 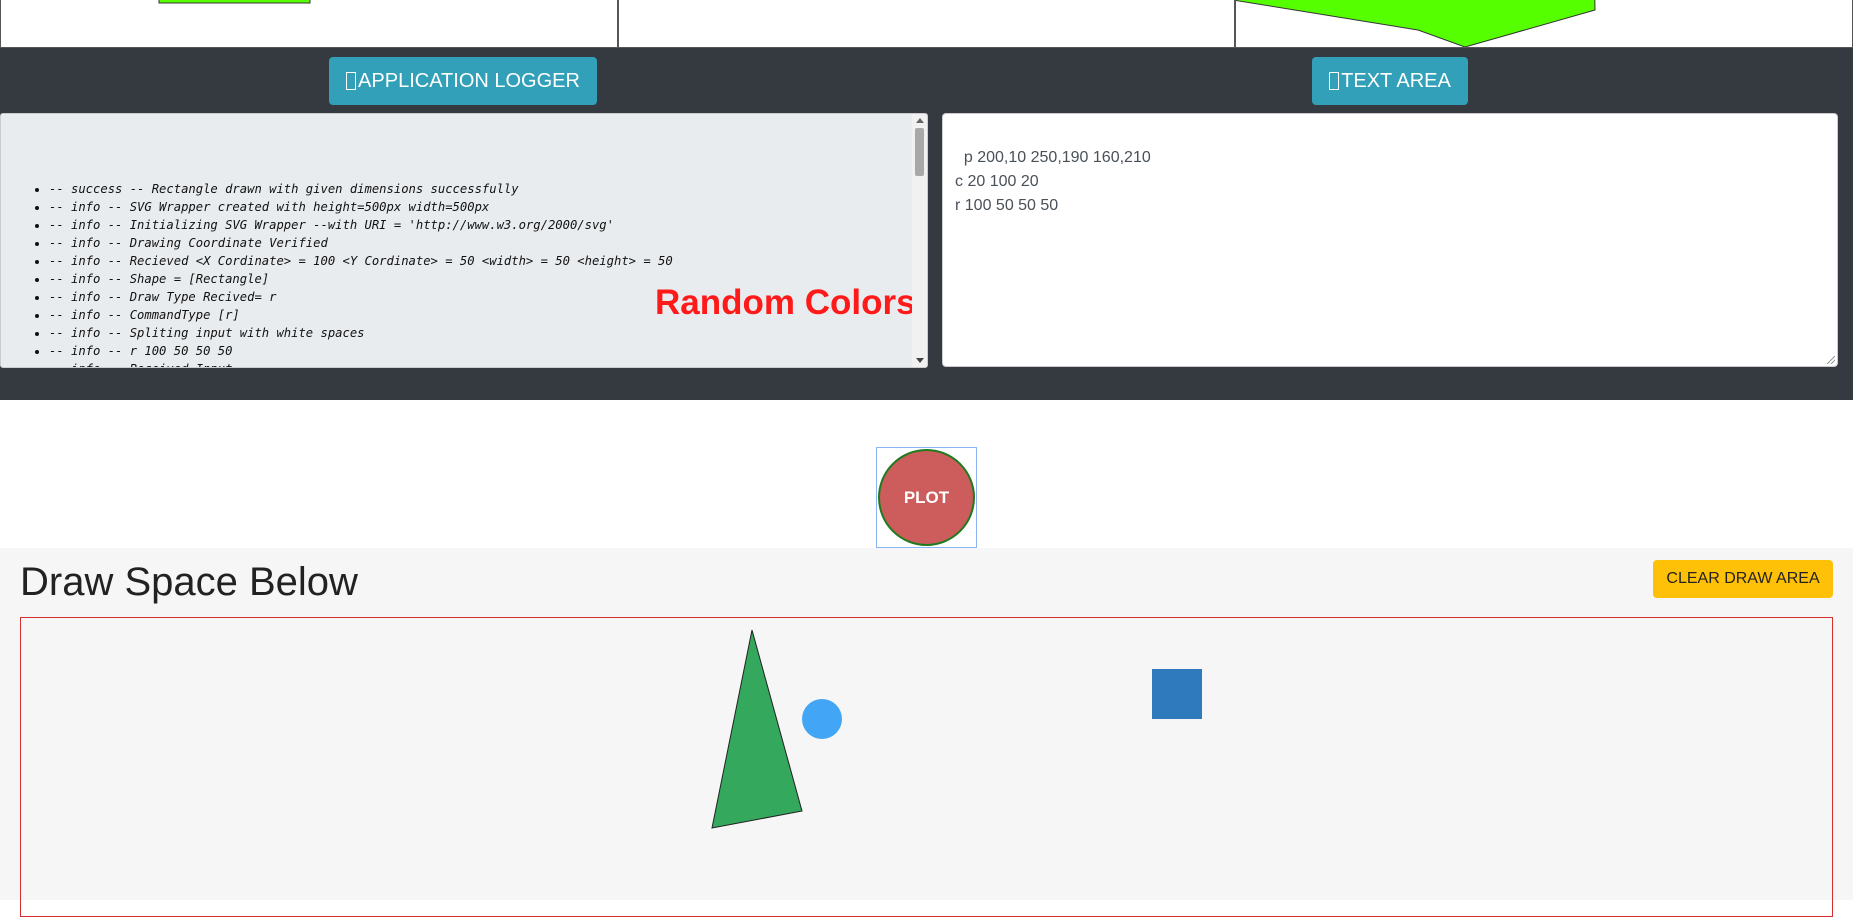 I want to click on log-entry: -- info -- Drawing Coordinate Verified, so click(x=361, y=243).